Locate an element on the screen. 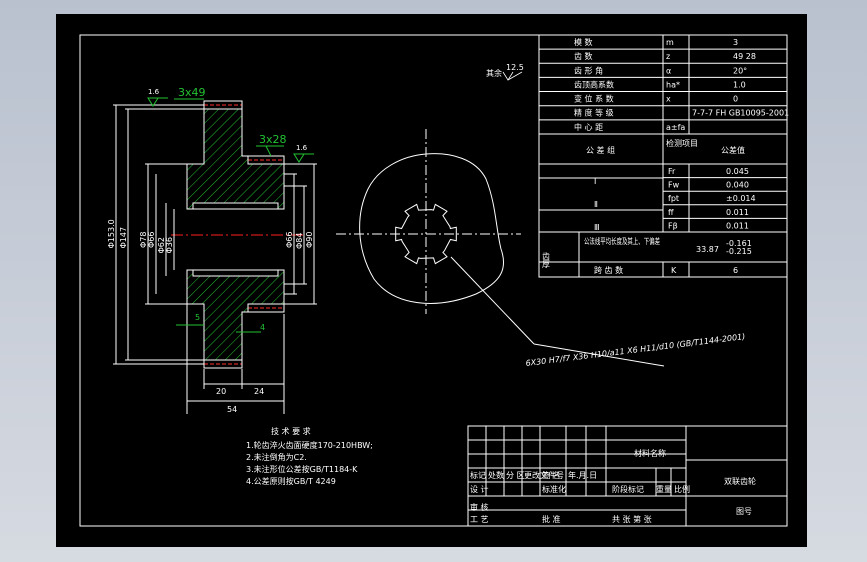 The height and width of the screenshot is (562, 867). section-upper-hatch is located at coordinates (235, 159).